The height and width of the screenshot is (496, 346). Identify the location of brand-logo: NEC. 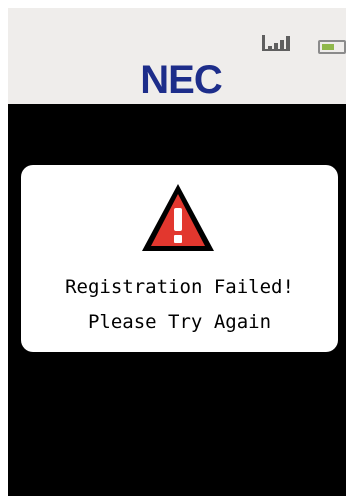
(181, 80).